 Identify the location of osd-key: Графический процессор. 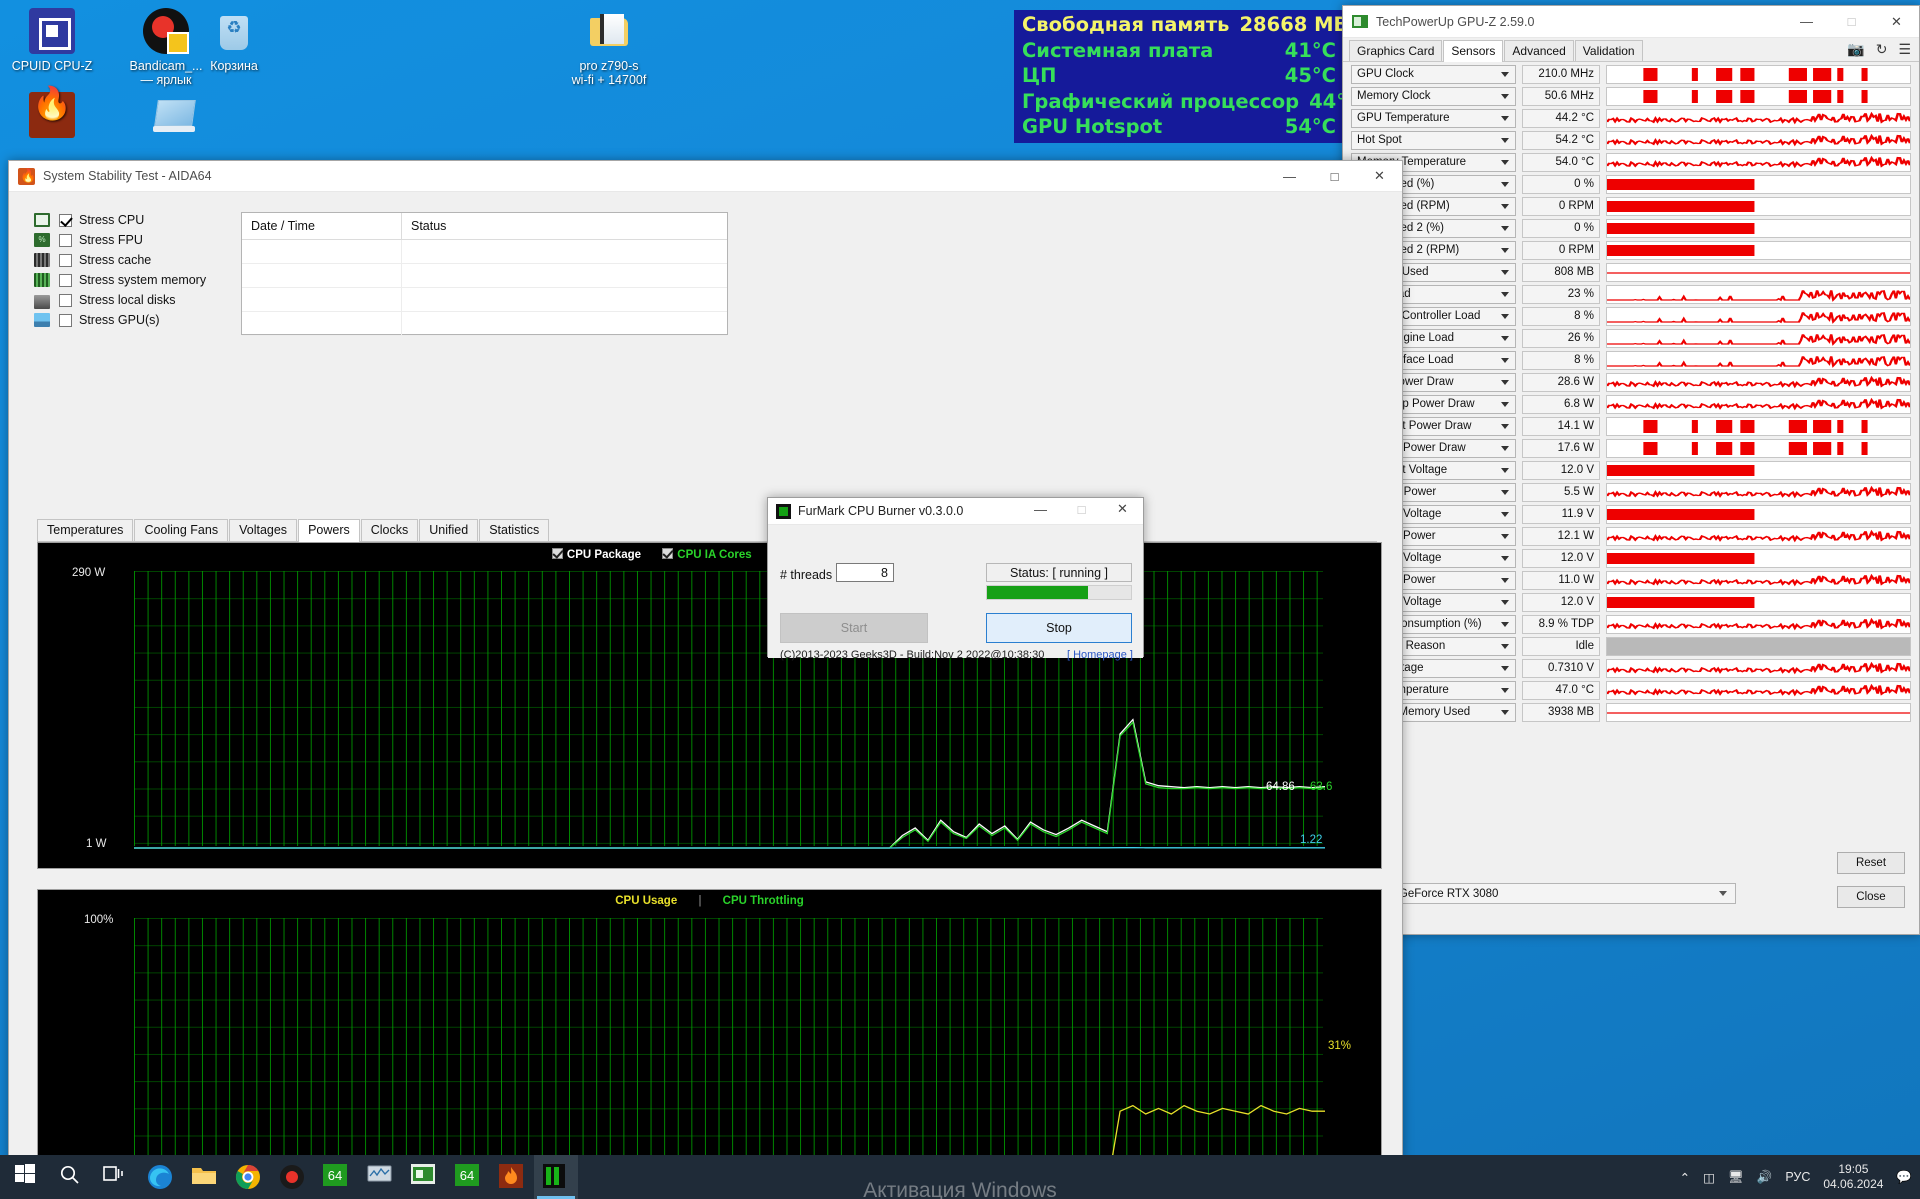
(1161, 101).